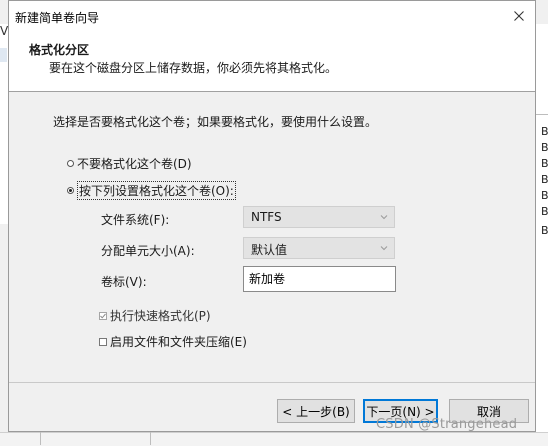 Image resolution: width=548 pixels, height=446 pixels. What do you see at coordinates (316, 411) in the screenshot?
I see `back-button: < 上一步(B)` at bounding box center [316, 411].